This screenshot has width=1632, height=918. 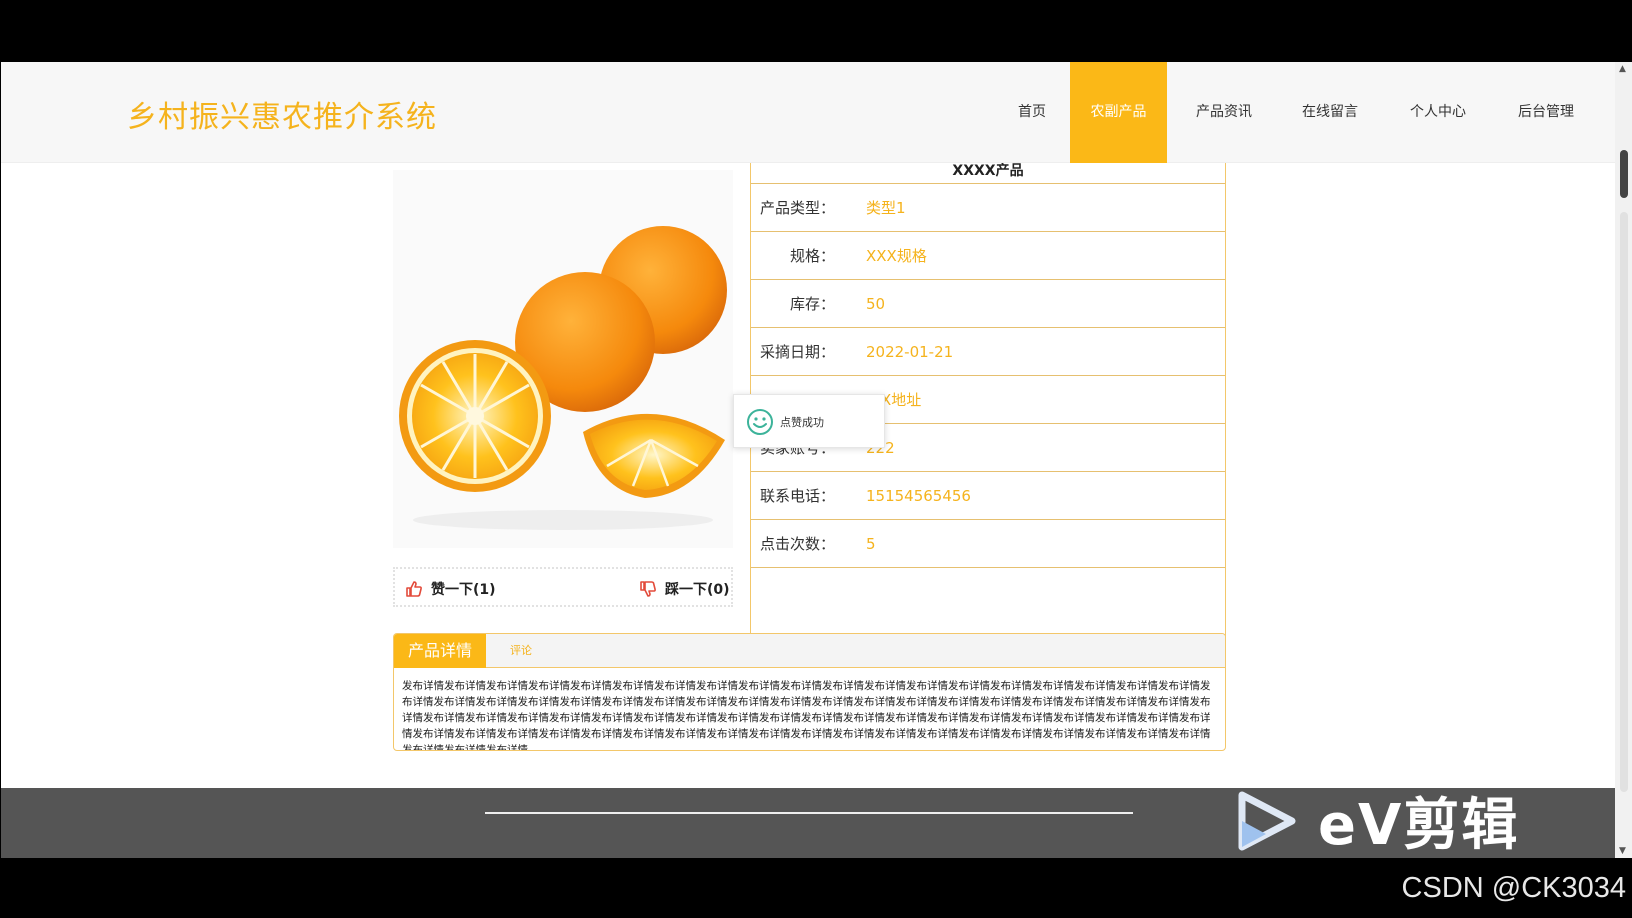 I want to click on info-label: 采摘日期：, so click(x=797, y=352).